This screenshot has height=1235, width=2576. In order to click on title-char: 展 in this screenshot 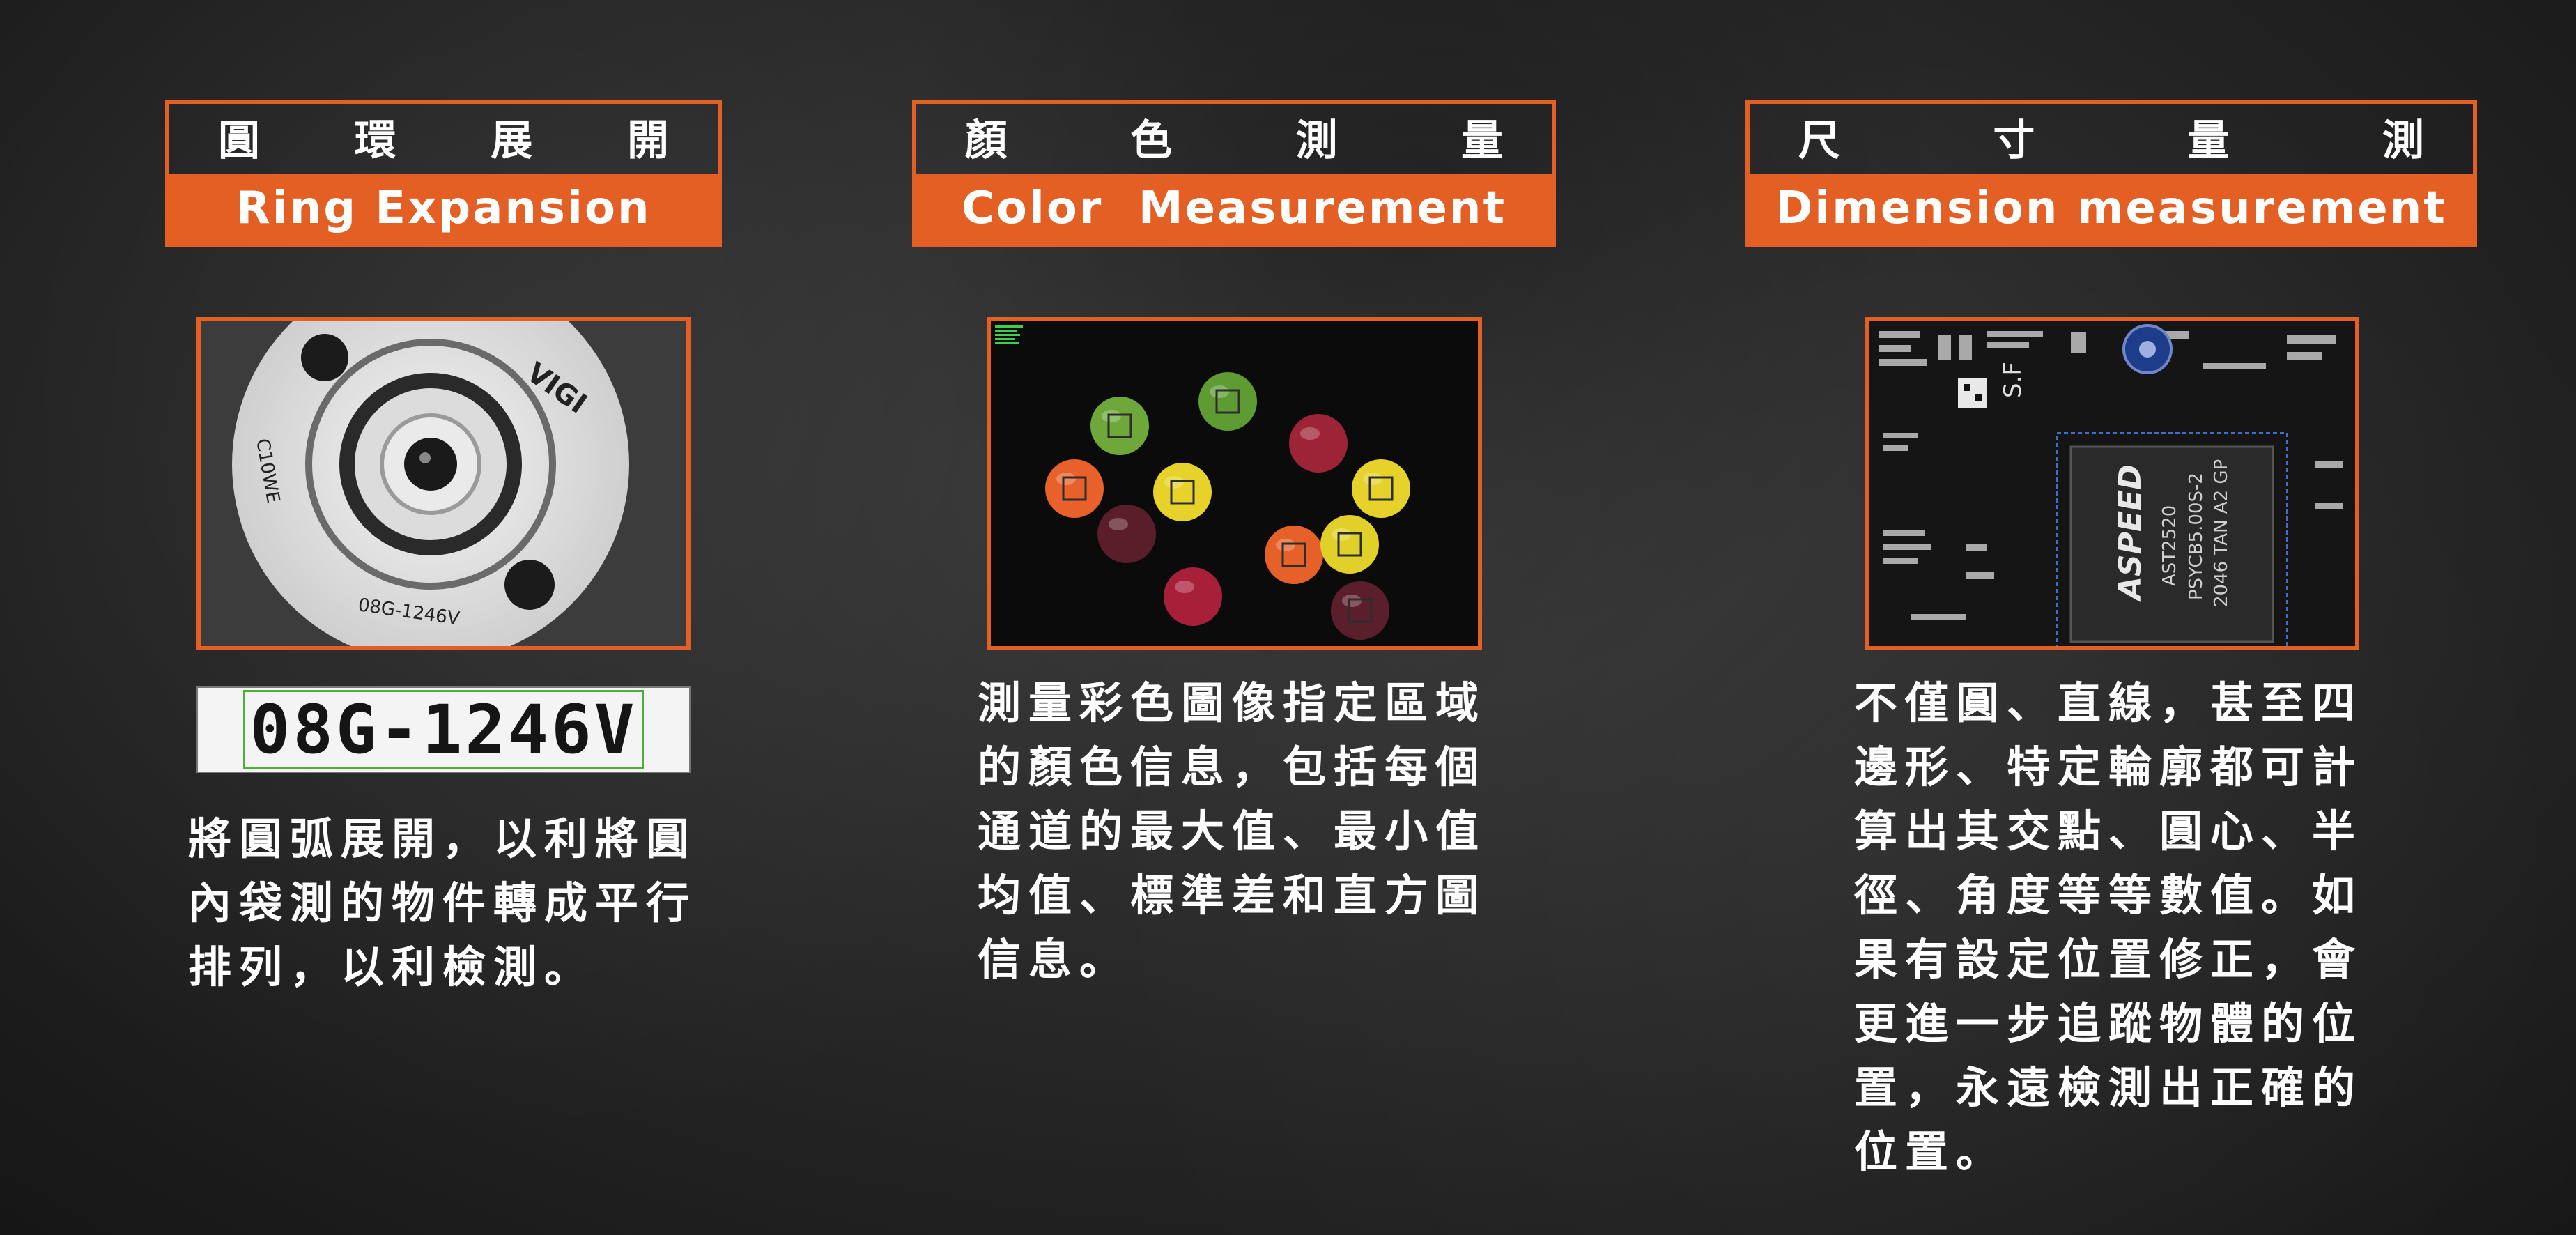, I will do `click(512, 140)`.